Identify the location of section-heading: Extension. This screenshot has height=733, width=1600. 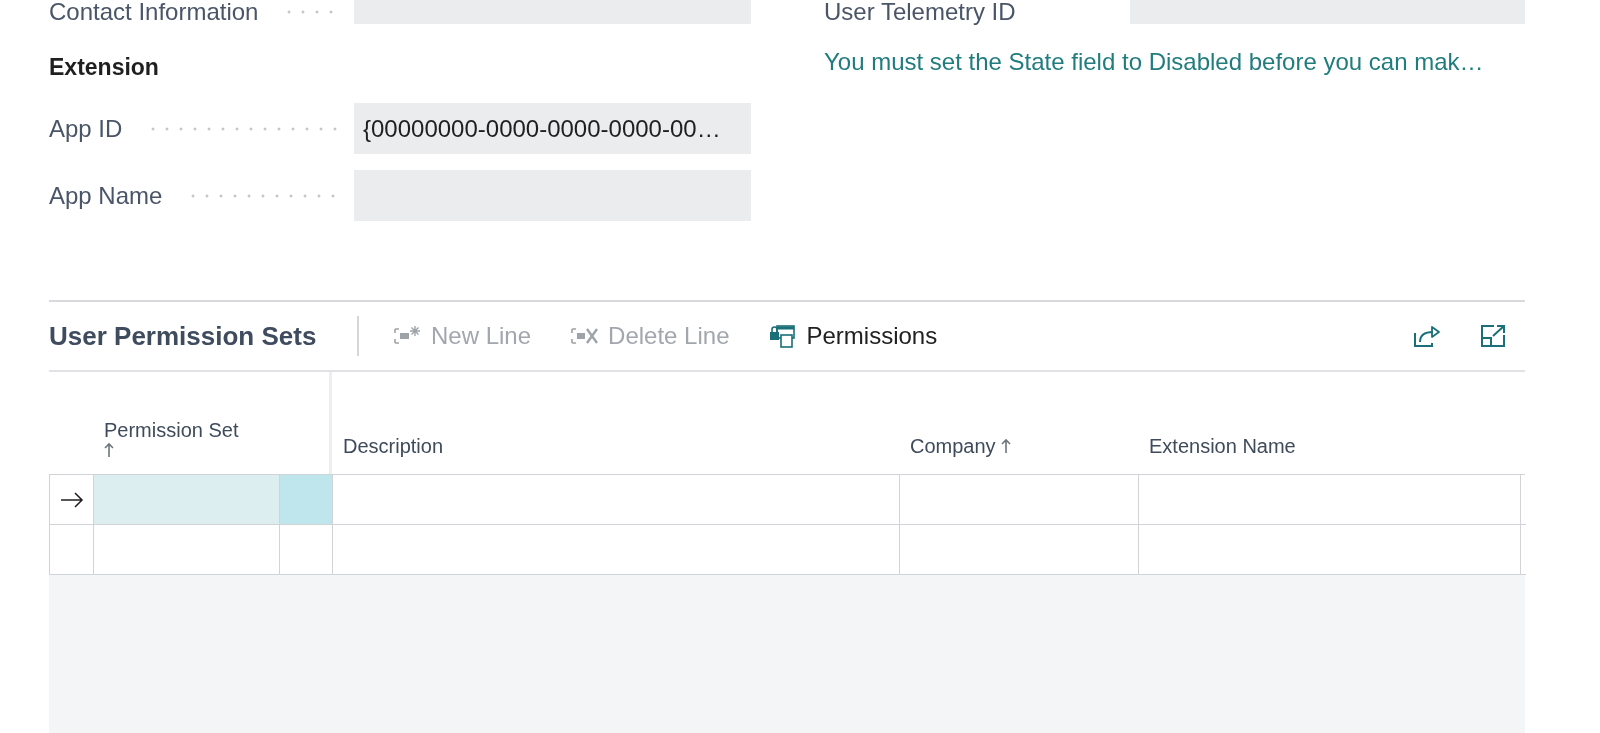
(104, 67).